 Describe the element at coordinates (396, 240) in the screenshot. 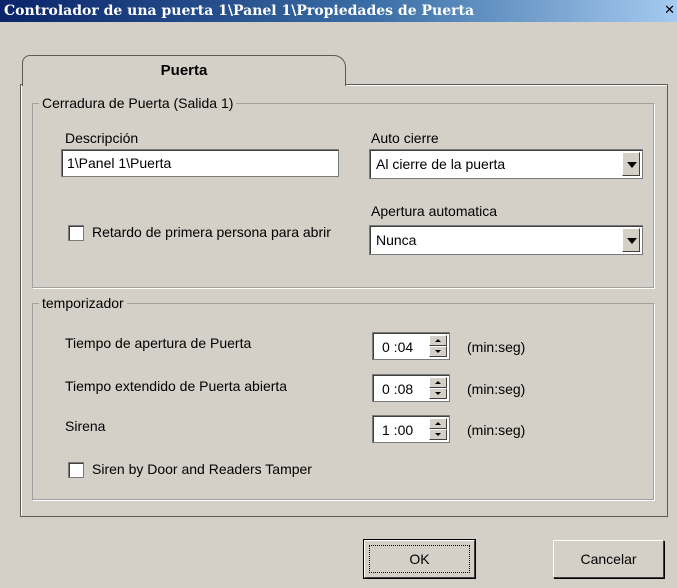

I see `auto-open-value: Nunca` at that location.